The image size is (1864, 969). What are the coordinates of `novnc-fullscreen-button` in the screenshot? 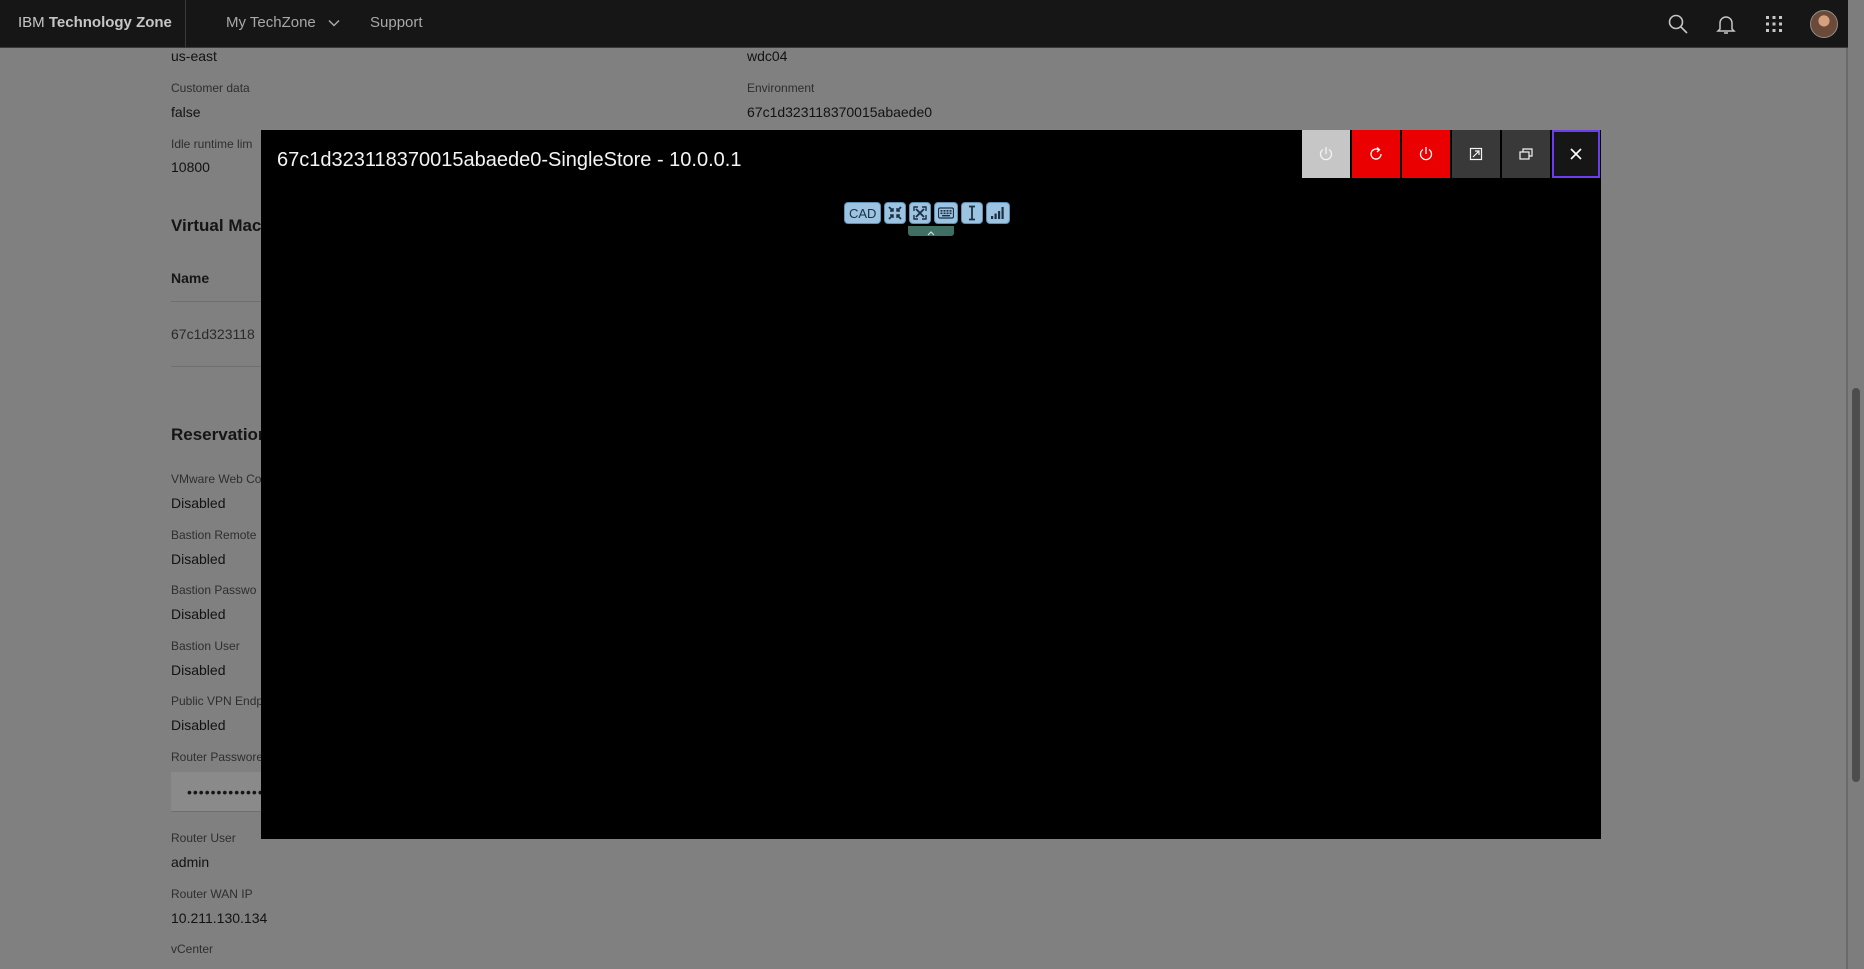 It's located at (920, 213).